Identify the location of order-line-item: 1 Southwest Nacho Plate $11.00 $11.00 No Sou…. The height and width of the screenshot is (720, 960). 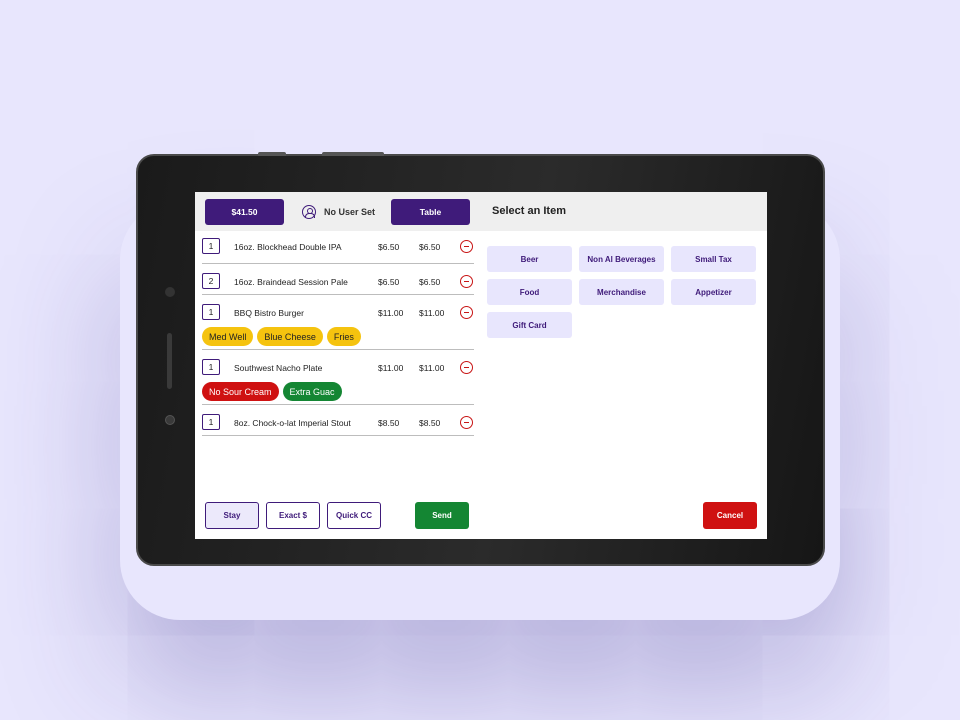
(338, 377).